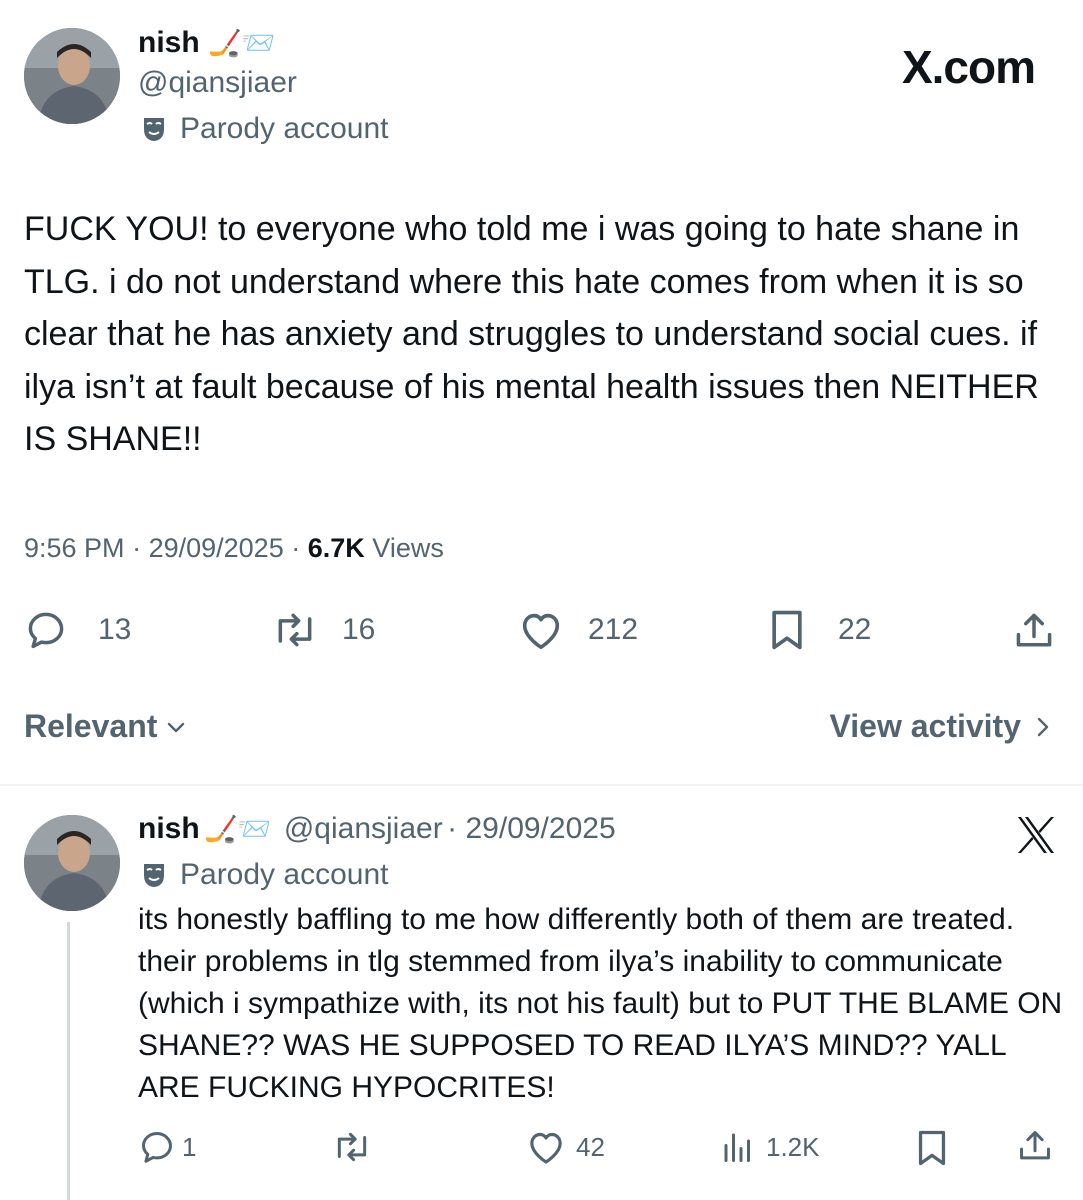 Image resolution: width=1083 pixels, height=1200 pixels. I want to click on sort-label: Relevant, so click(91, 726).